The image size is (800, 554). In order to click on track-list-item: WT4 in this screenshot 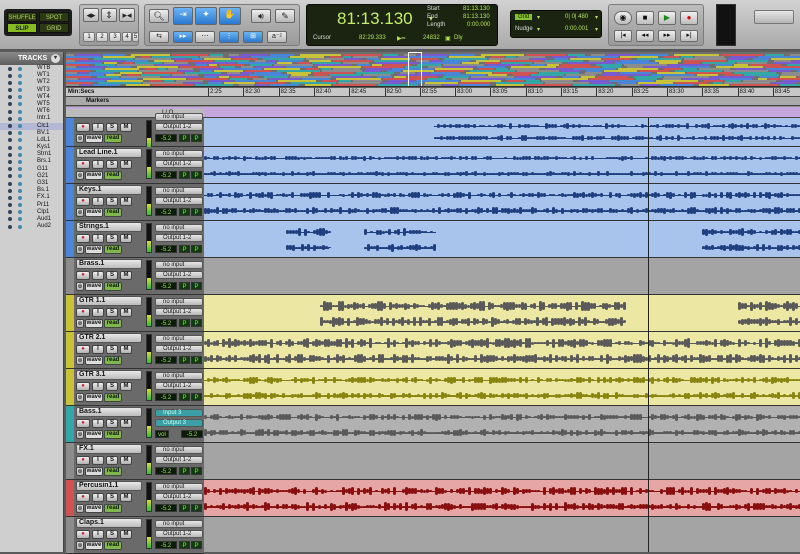, I will do `click(31, 97)`.